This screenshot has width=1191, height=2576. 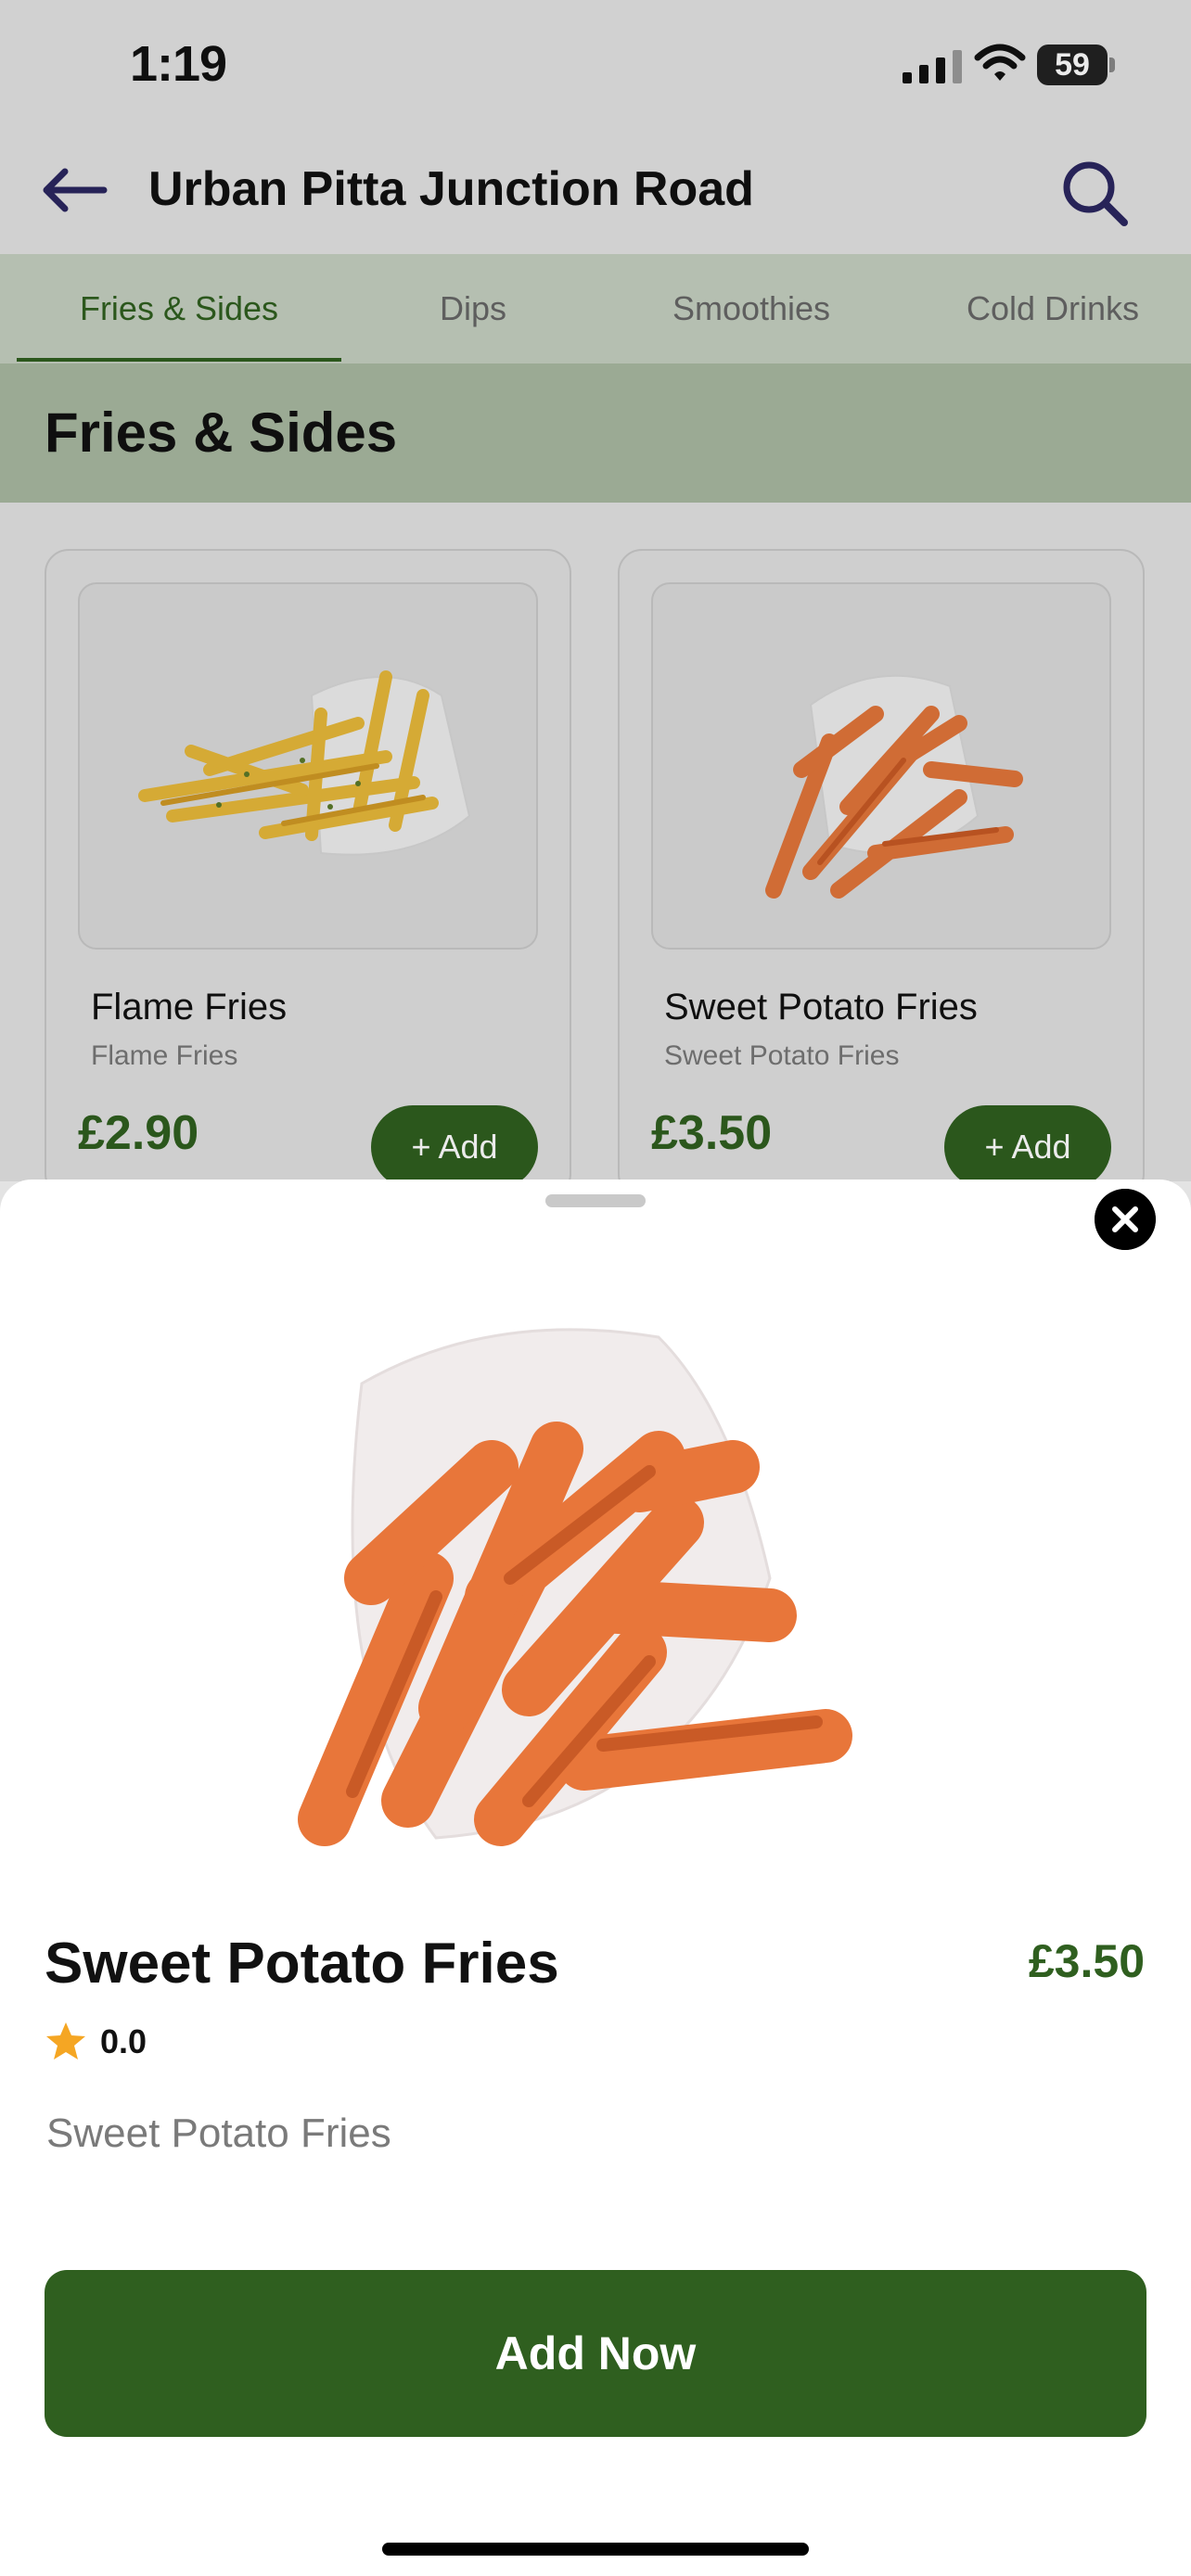 I want to click on add-now-button: Add Now, so click(x=595, y=2353).